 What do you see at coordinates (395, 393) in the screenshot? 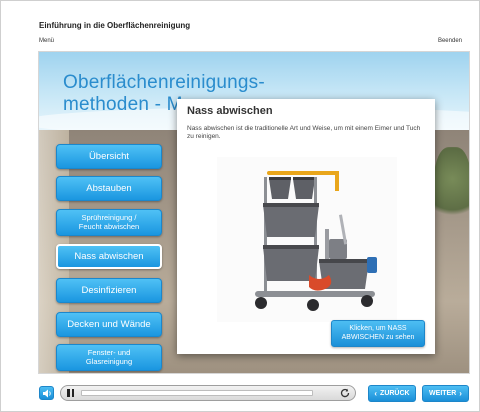
I see `back-button-label: ZURÜCK` at bounding box center [395, 393].